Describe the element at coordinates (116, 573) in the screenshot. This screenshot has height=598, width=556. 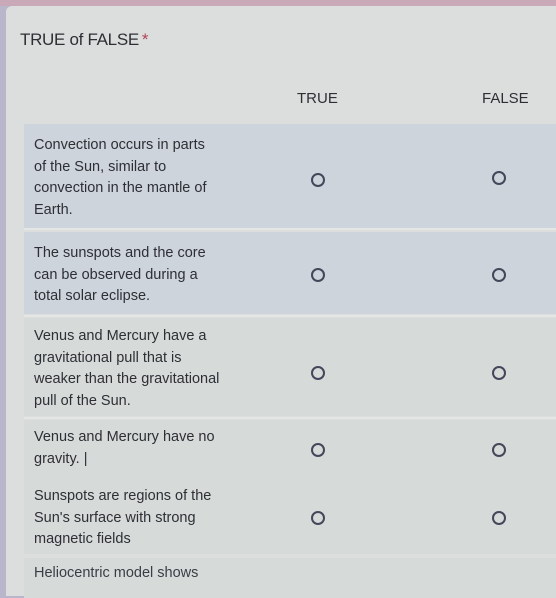
I see `statement-line: Heliocentric model shows` at that location.